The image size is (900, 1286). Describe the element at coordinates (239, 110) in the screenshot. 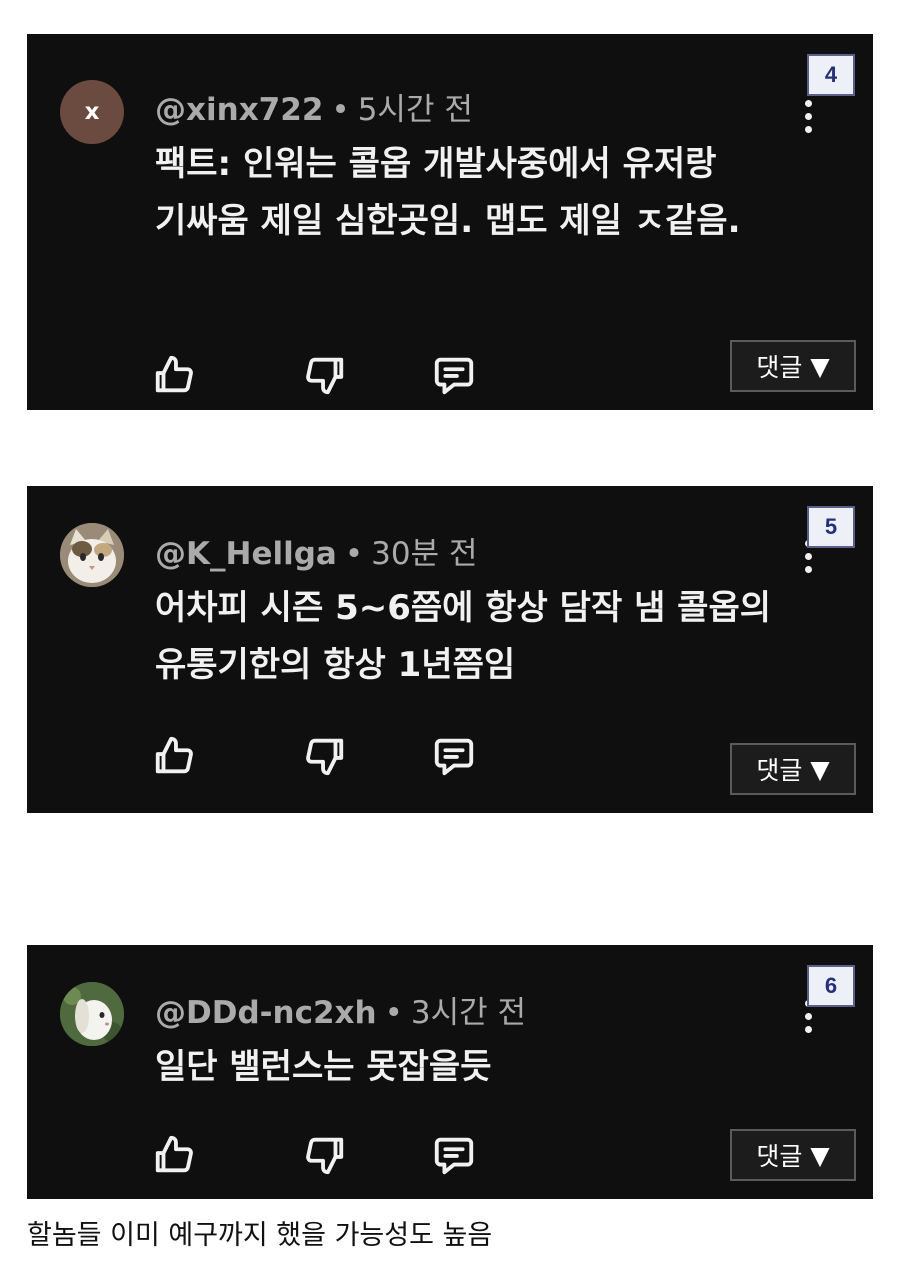

I see `comment-author: @xinx722` at that location.